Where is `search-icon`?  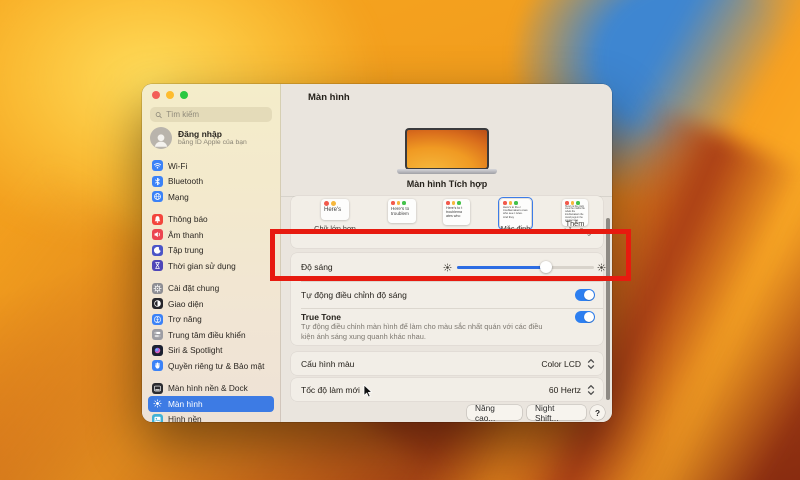
search-icon is located at coordinates (158, 114).